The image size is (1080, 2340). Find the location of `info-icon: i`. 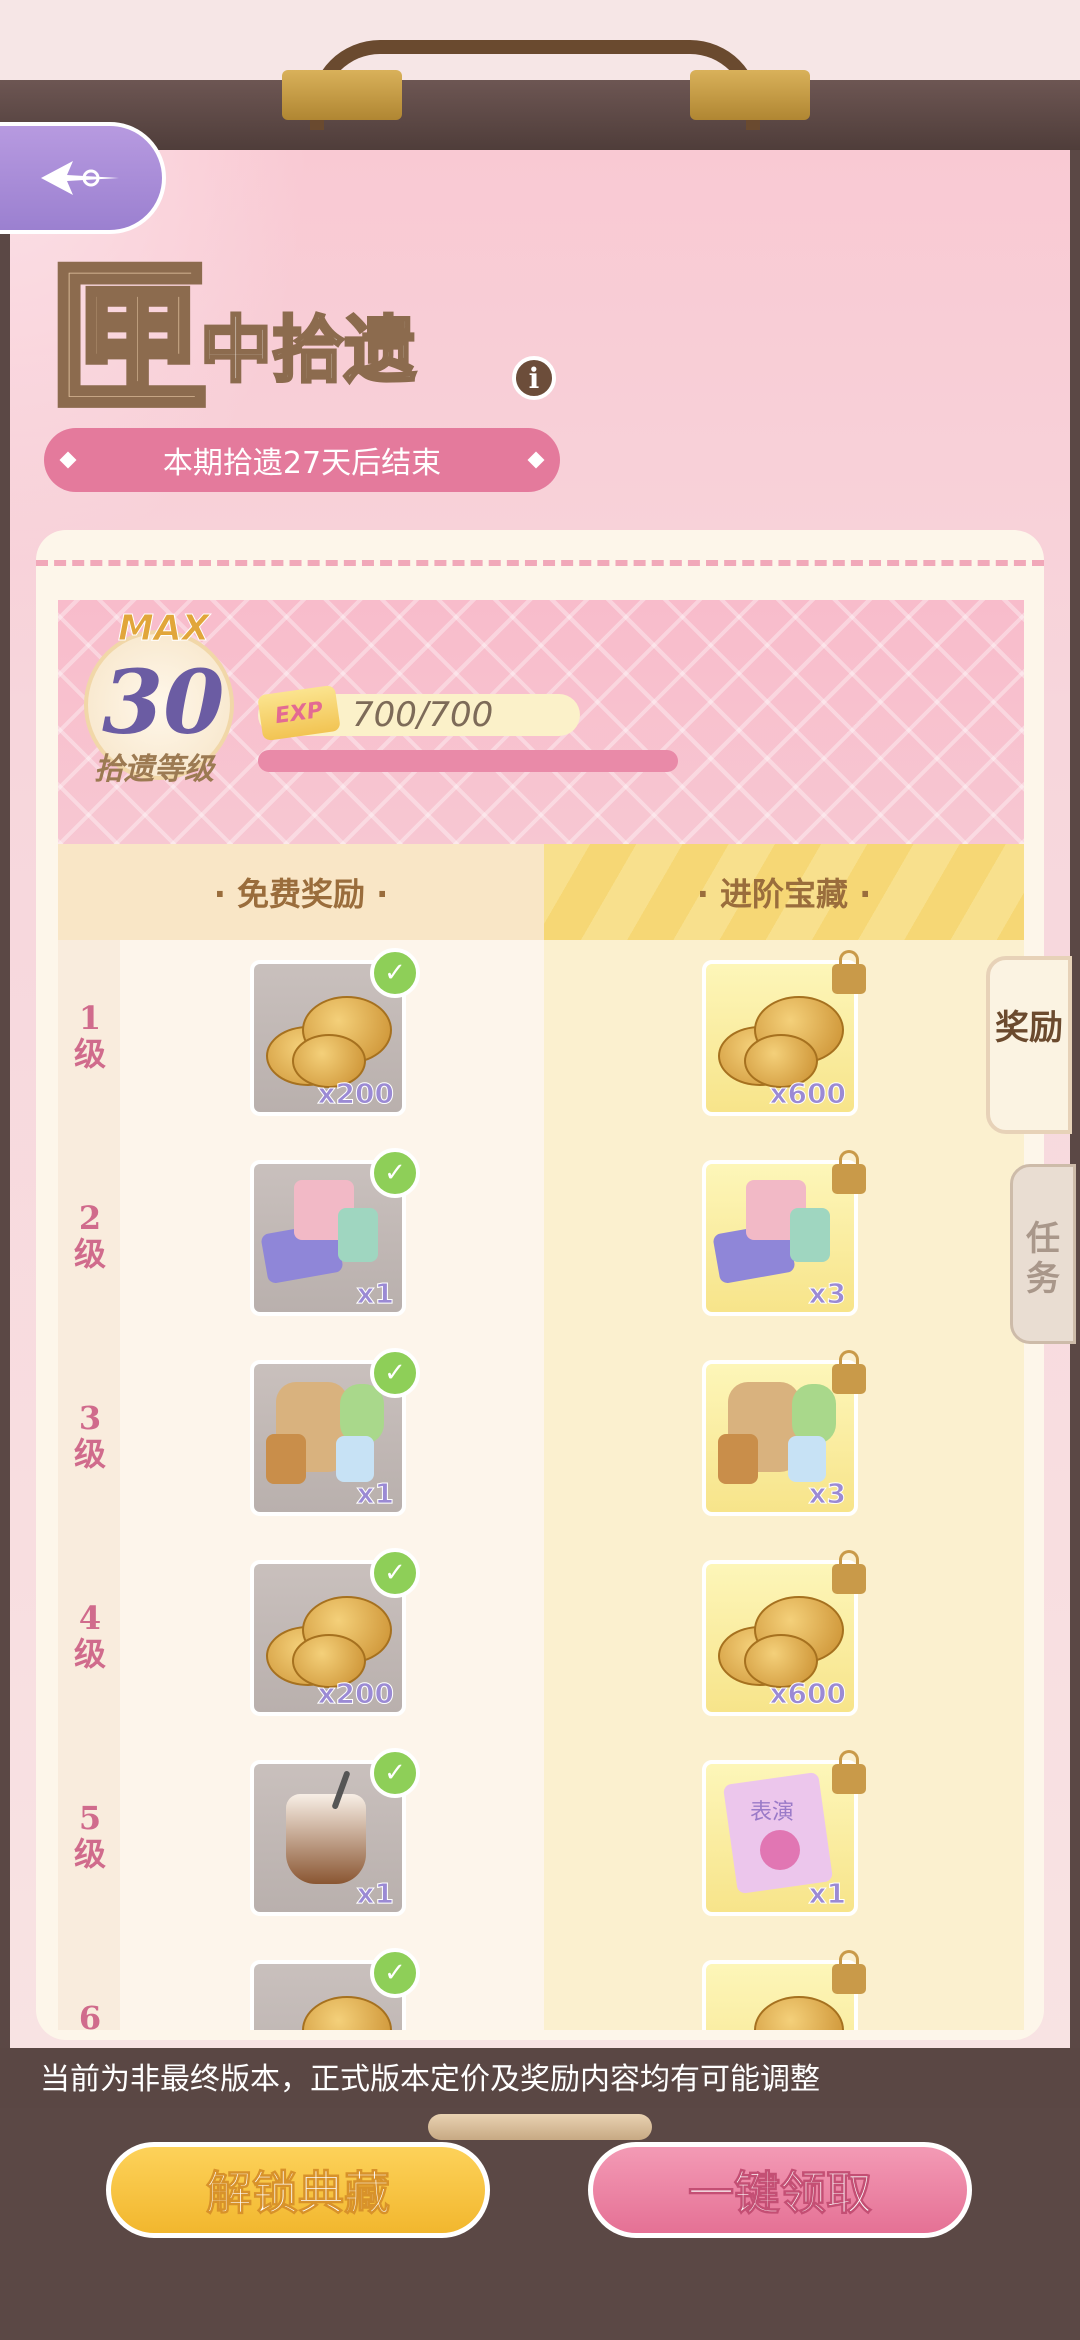

info-icon: i is located at coordinates (534, 378).